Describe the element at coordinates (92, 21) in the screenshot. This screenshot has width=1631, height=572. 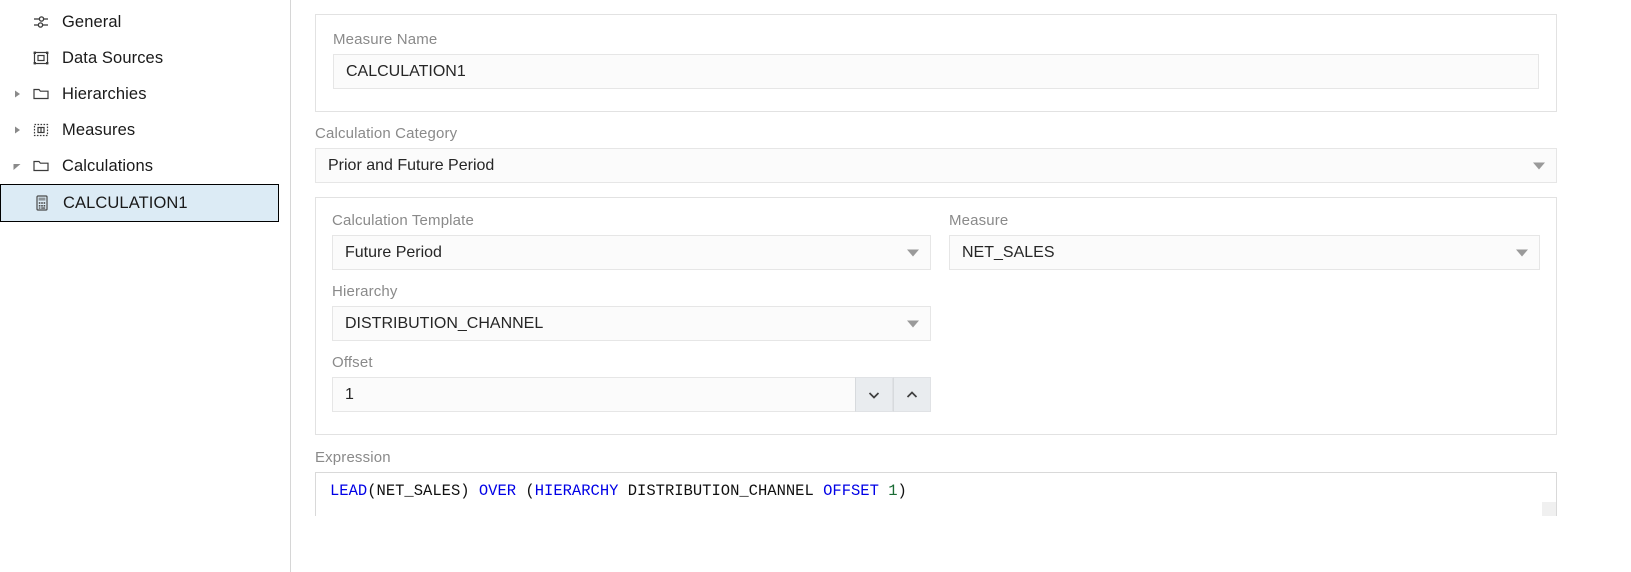
I see `sidebar-item-label: General` at that location.